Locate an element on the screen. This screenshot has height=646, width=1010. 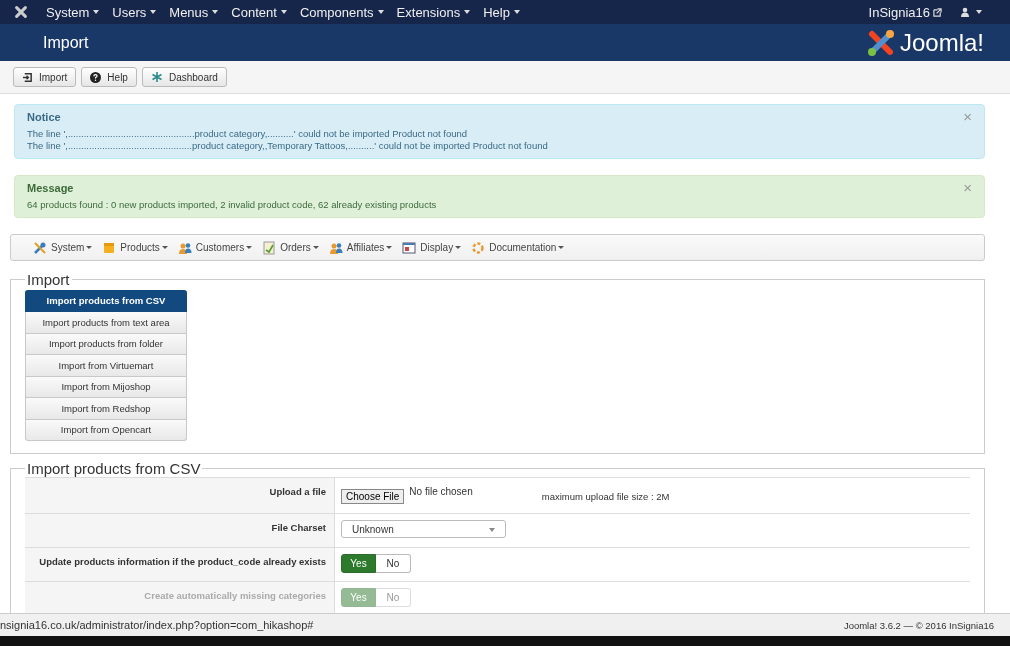
toolbar-button: Import is located at coordinates (45, 77).